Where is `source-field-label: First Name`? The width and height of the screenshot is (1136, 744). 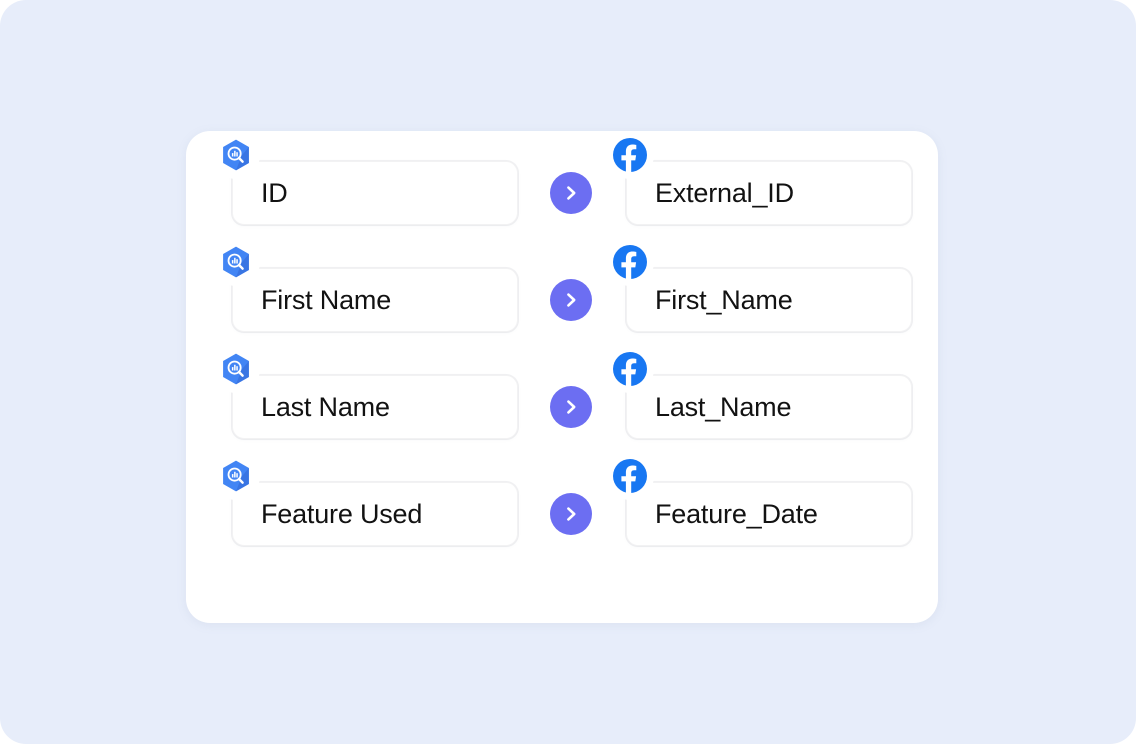
source-field-label: First Name is located at coordinates (326, 300).